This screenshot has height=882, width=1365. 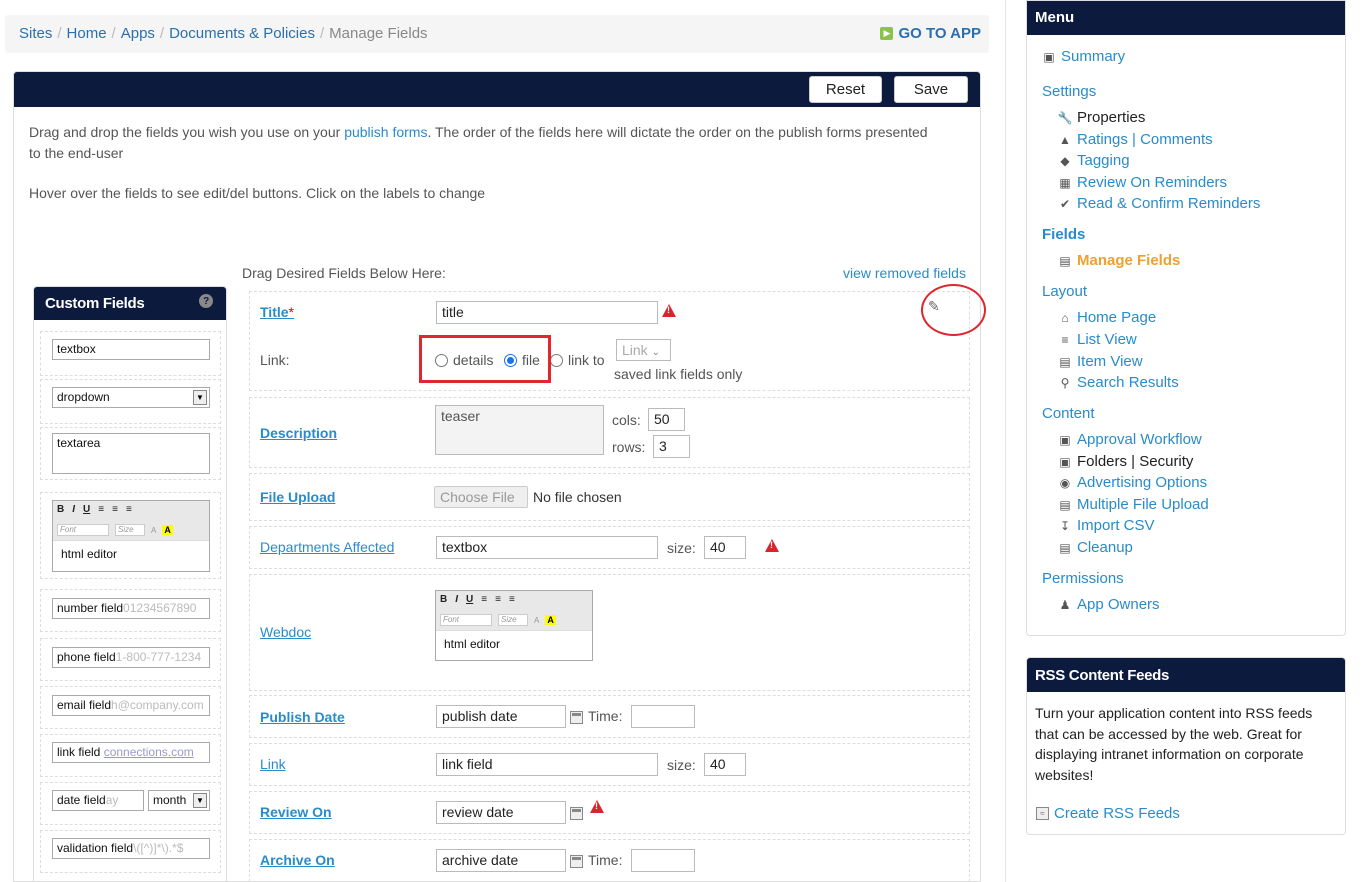 What do you see at coordinates (1102, 117) in the screenshot?
I see `menu-properties: 🔧 Properties` at bounding box center [1102, 117].